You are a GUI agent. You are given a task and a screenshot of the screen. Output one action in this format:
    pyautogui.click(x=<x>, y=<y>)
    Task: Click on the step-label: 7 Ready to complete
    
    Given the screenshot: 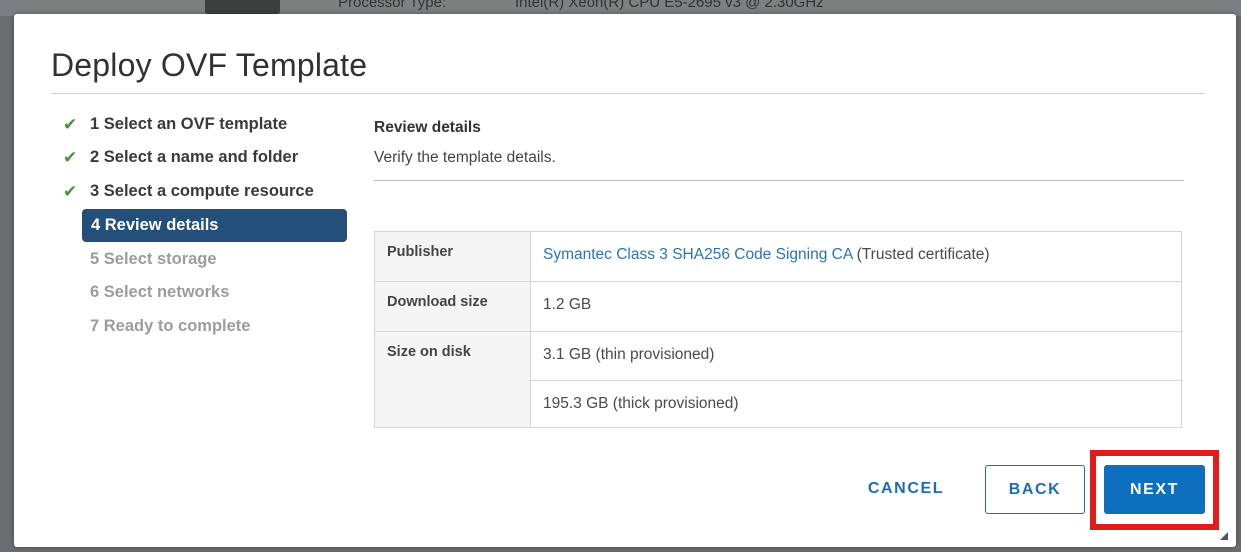 What is the action you would take?
    pyautogui.click(x=170, y=326)
    